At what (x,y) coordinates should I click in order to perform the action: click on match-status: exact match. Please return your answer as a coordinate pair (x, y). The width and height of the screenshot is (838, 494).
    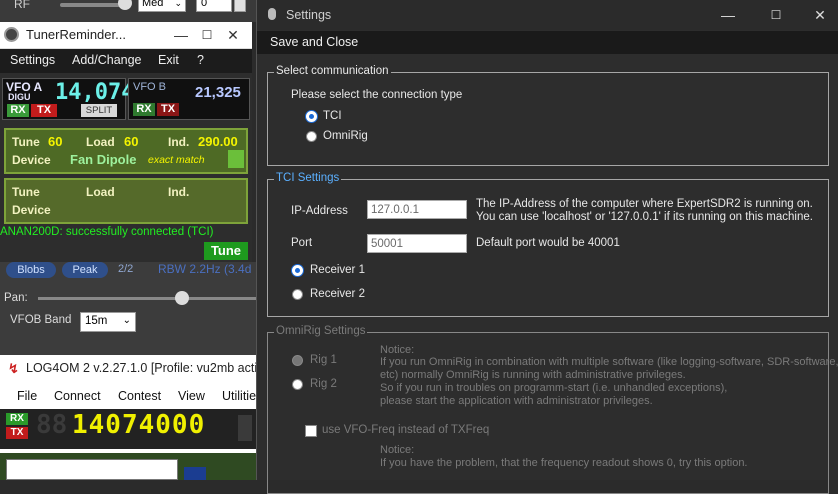
    Looking at the image, I should click on (176, 160).